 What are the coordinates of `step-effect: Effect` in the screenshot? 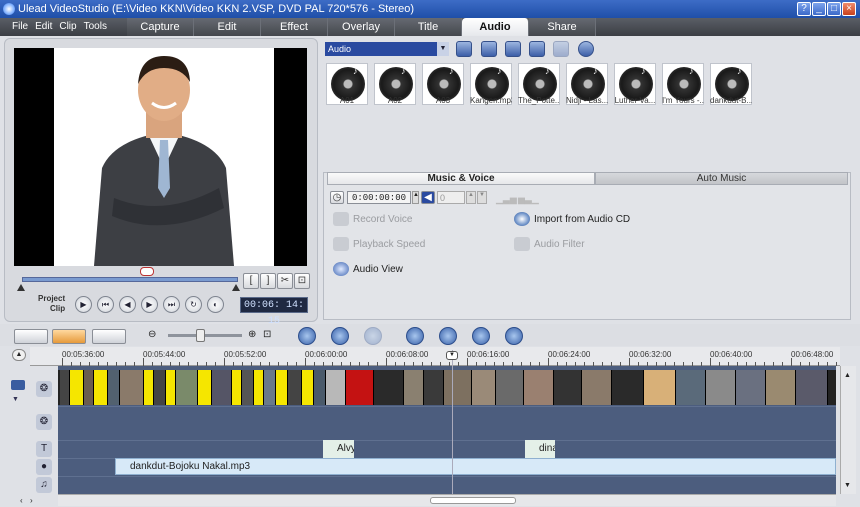 It's located at (294, 27).